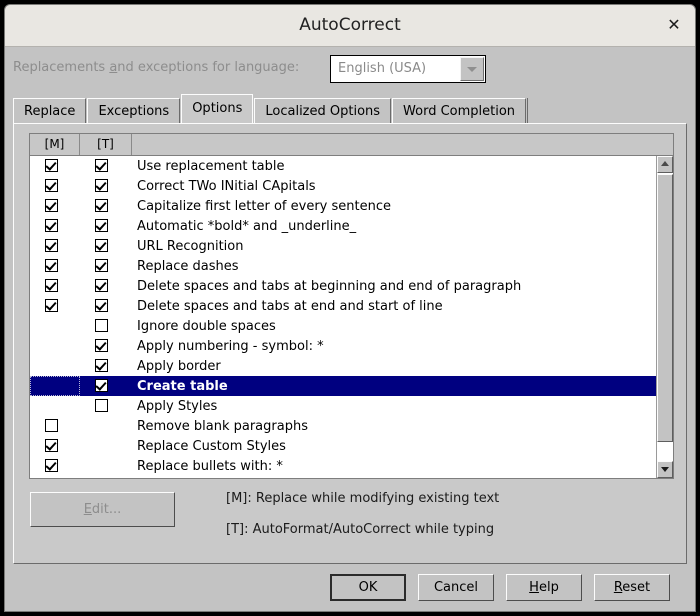 The width and height of the screenshot is (700, 616). I want to click on table-row: Automatic *bold* and _underline_, so click(343, 226).